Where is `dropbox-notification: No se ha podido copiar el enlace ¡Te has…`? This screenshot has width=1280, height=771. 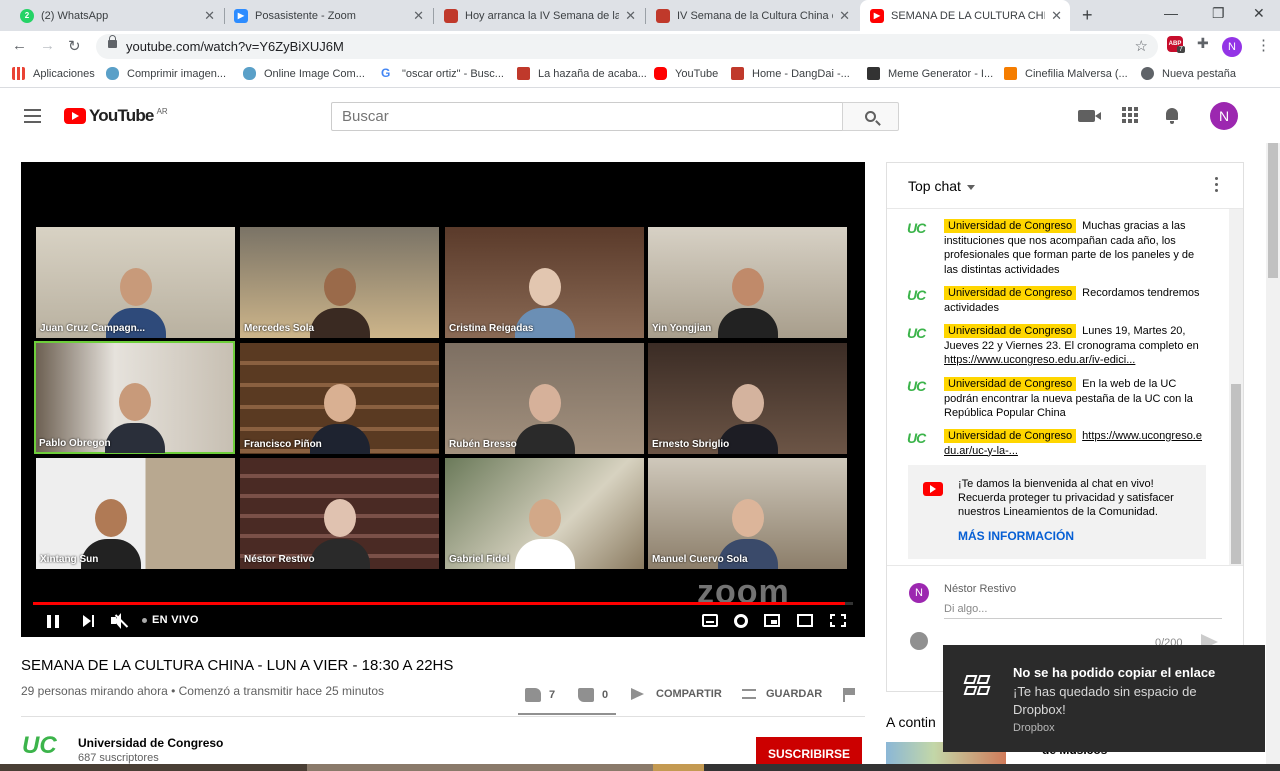 dropbox-notification: No se ha podido copiar el enlace ¡Te has… is located at coordinates (1104, 698).